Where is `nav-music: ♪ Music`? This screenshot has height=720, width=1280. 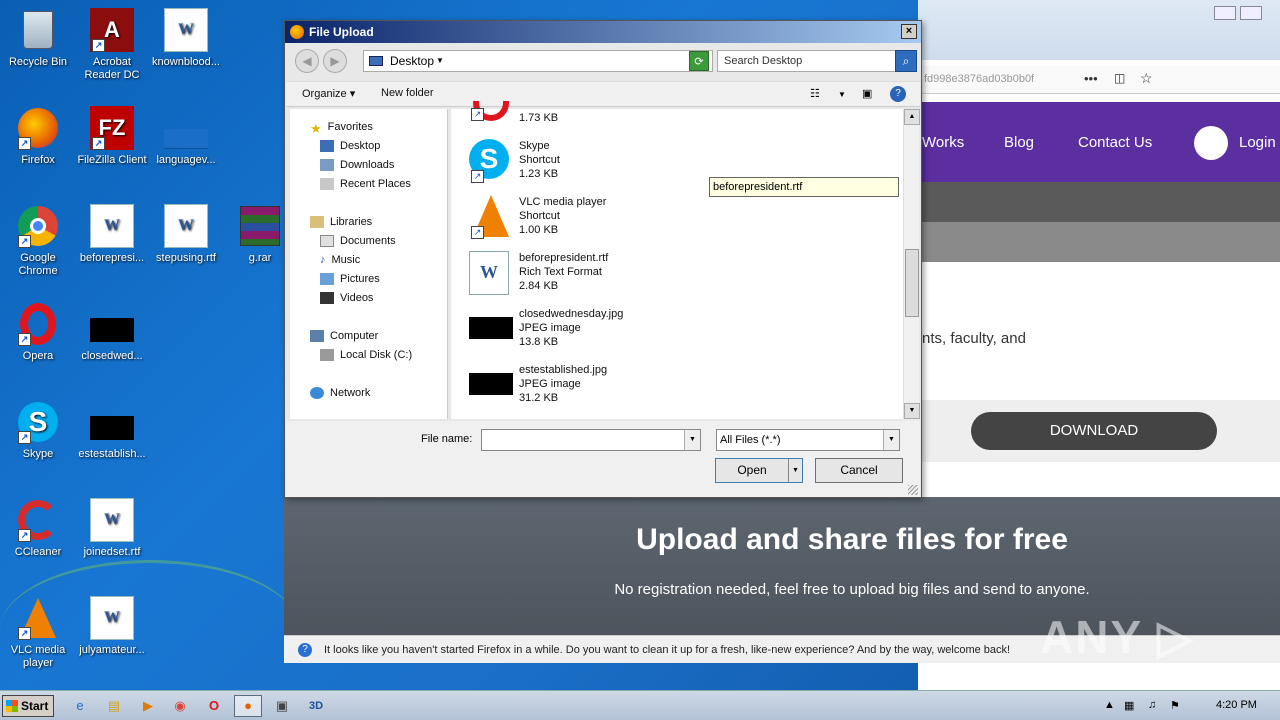
nav-music: ♪ Music is located at coordinates (340, 260).